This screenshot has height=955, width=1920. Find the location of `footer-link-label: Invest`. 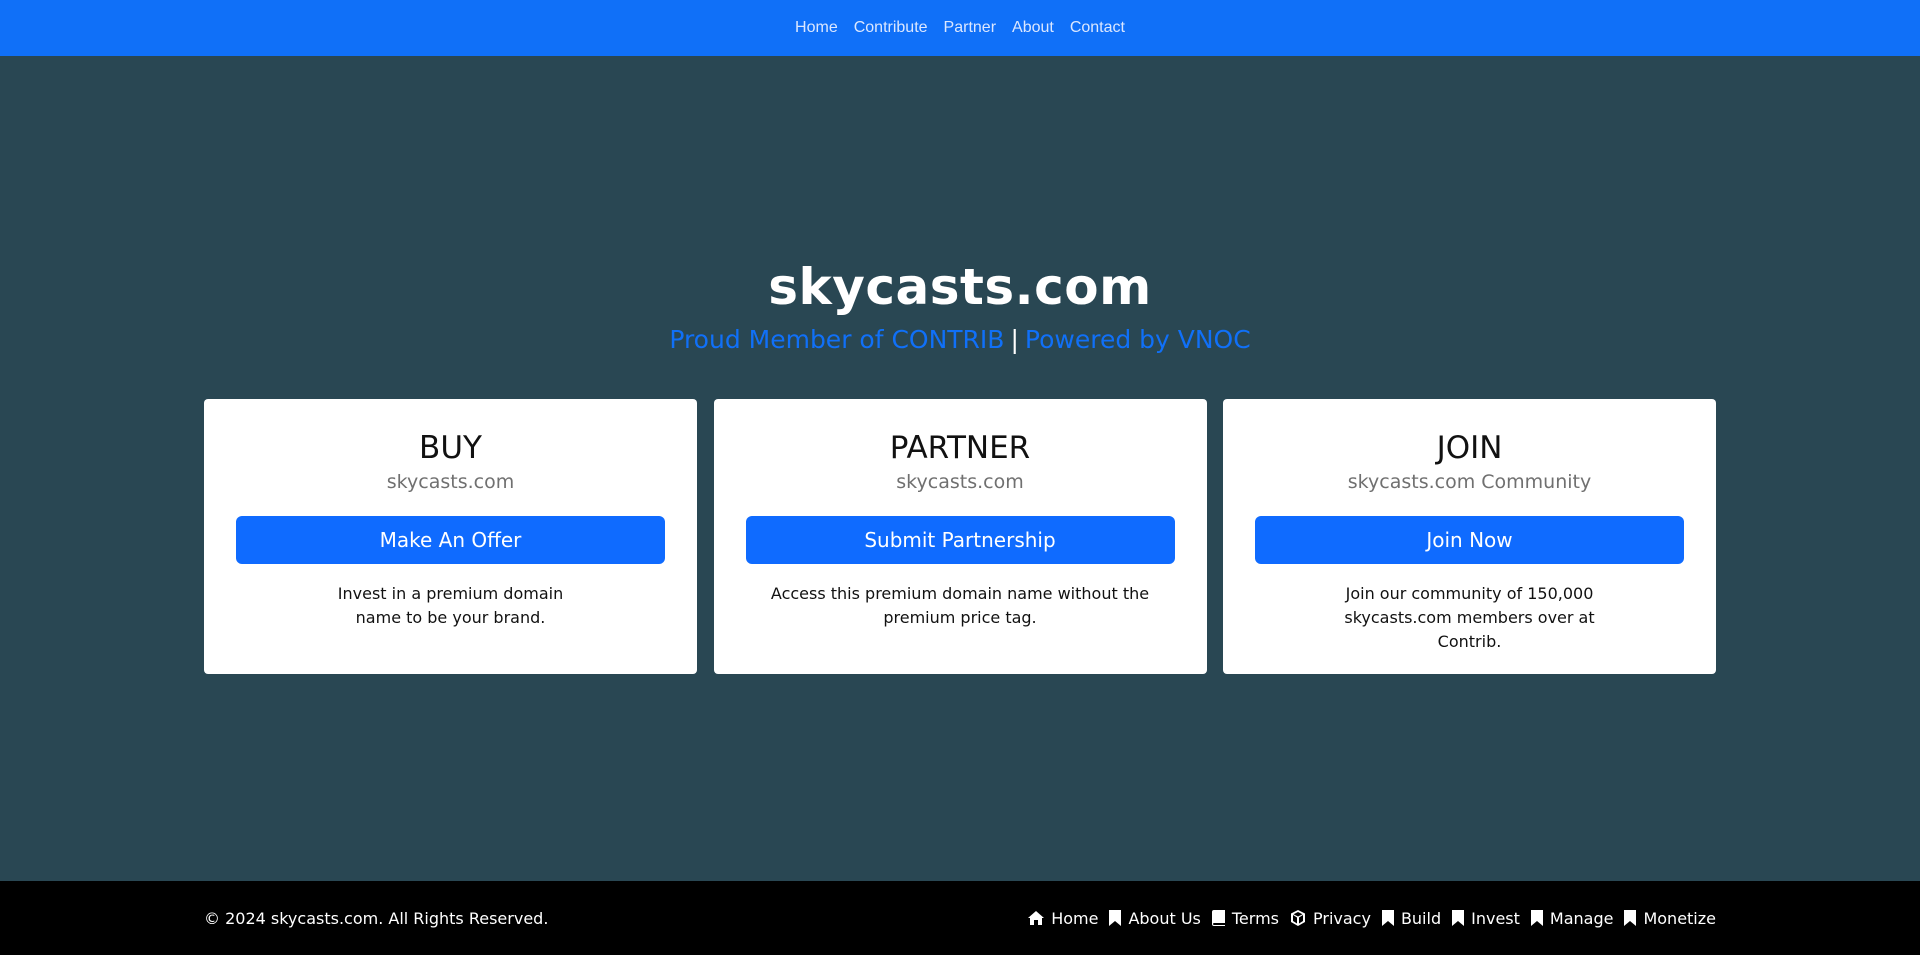

footer-link-label: Invest is located at coordinates (1495, 918).